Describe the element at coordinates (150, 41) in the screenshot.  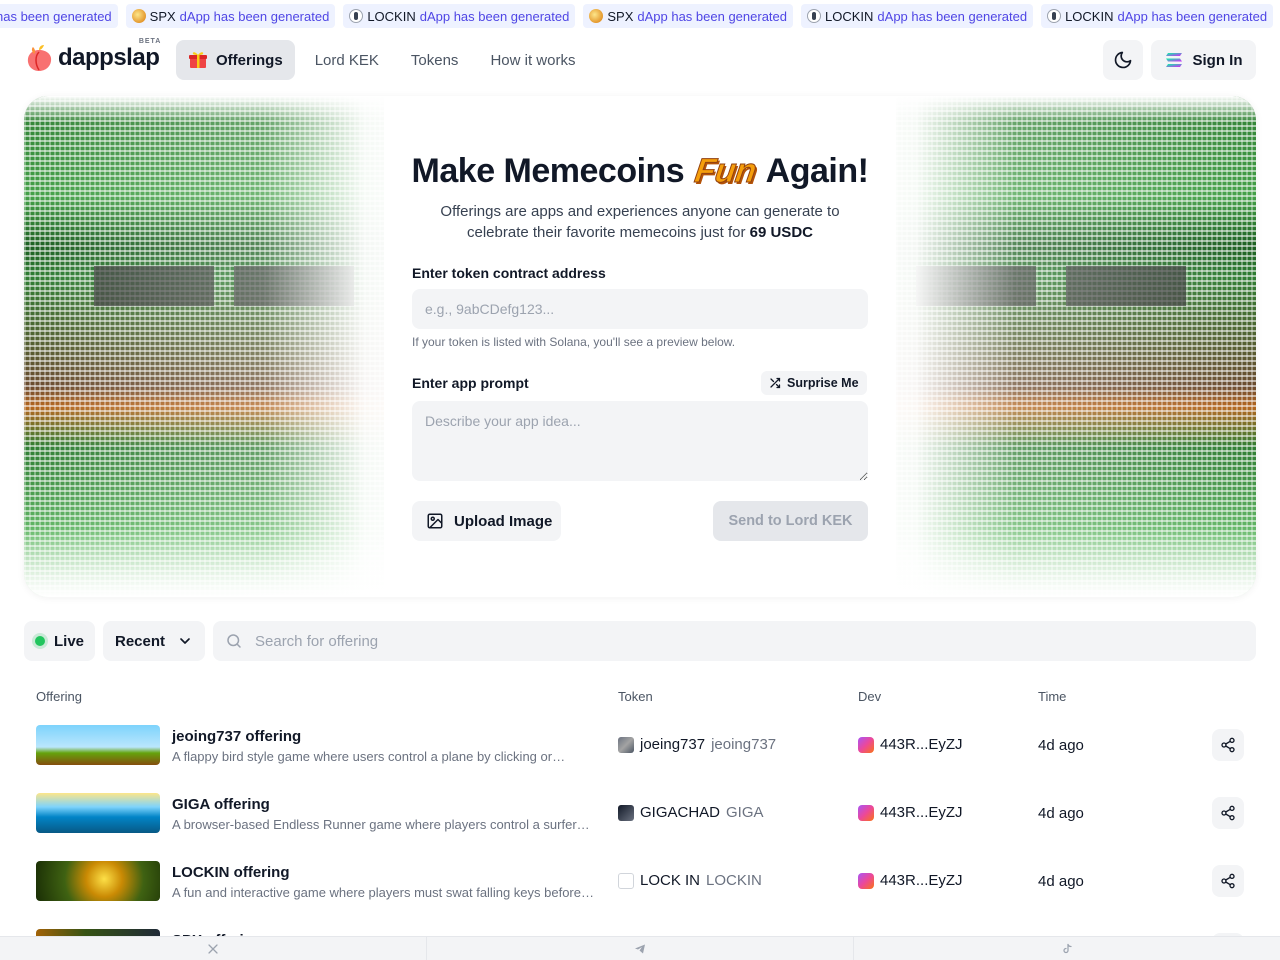
I see `beta-badge: BETA` at that location.